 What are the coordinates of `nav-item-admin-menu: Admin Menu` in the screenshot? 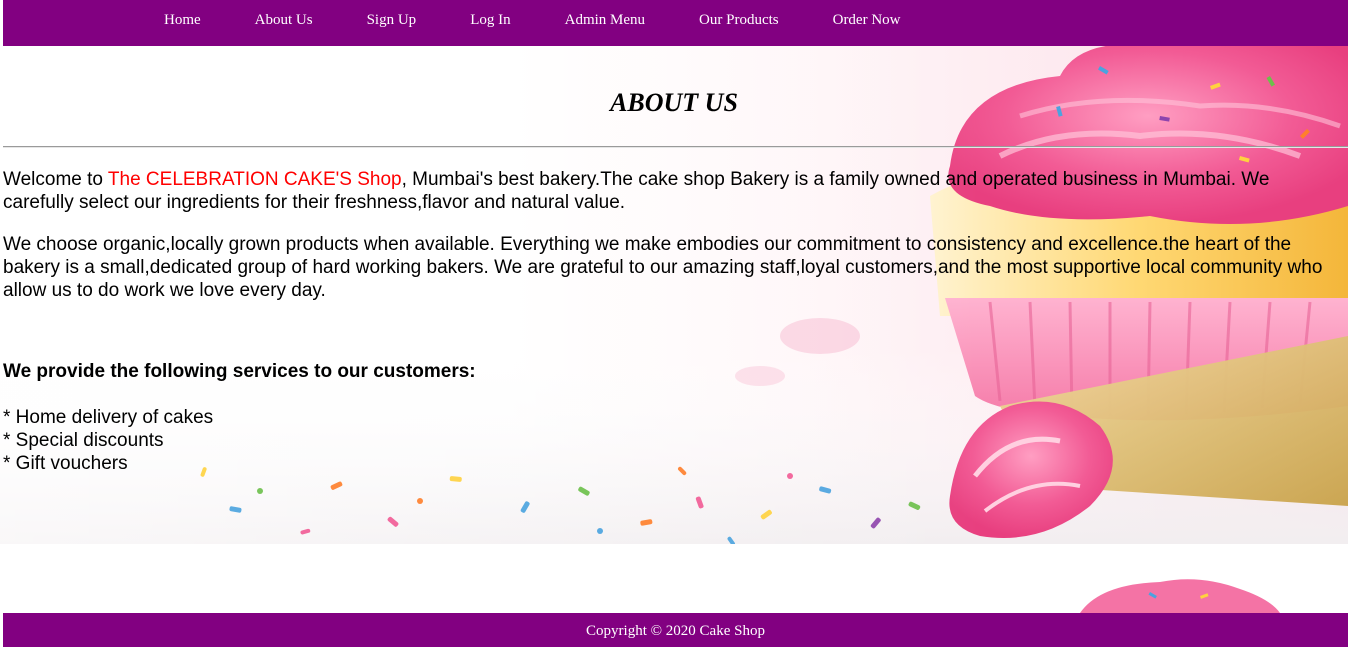 It's located at (605, 20).